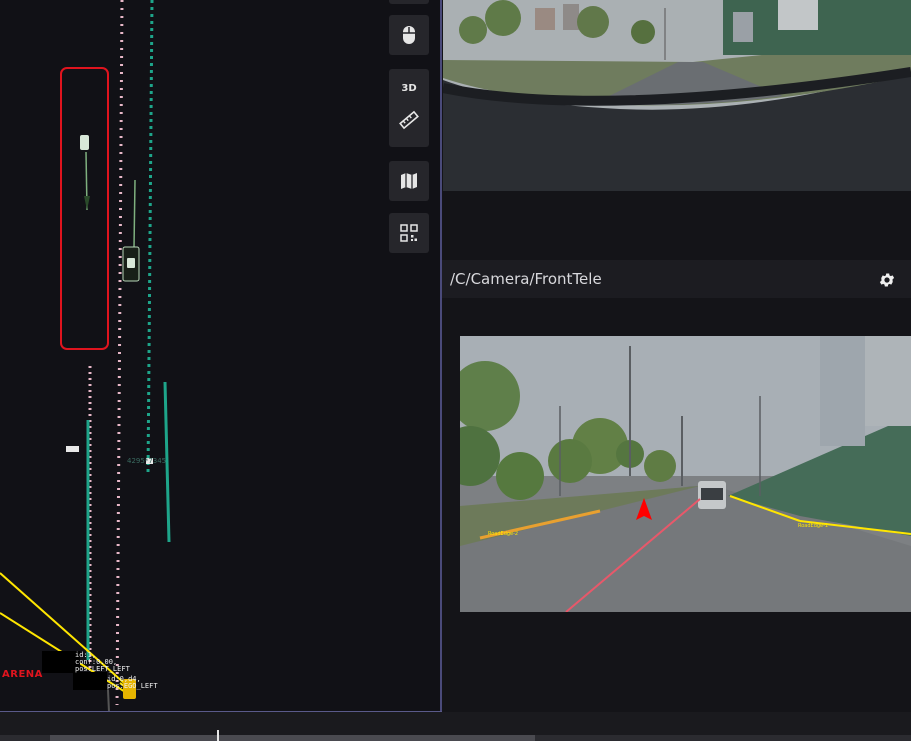  What do you see at coordinates (72, 449) in the screenshot?
I see `object-marker` at bounding box center [72, 449].